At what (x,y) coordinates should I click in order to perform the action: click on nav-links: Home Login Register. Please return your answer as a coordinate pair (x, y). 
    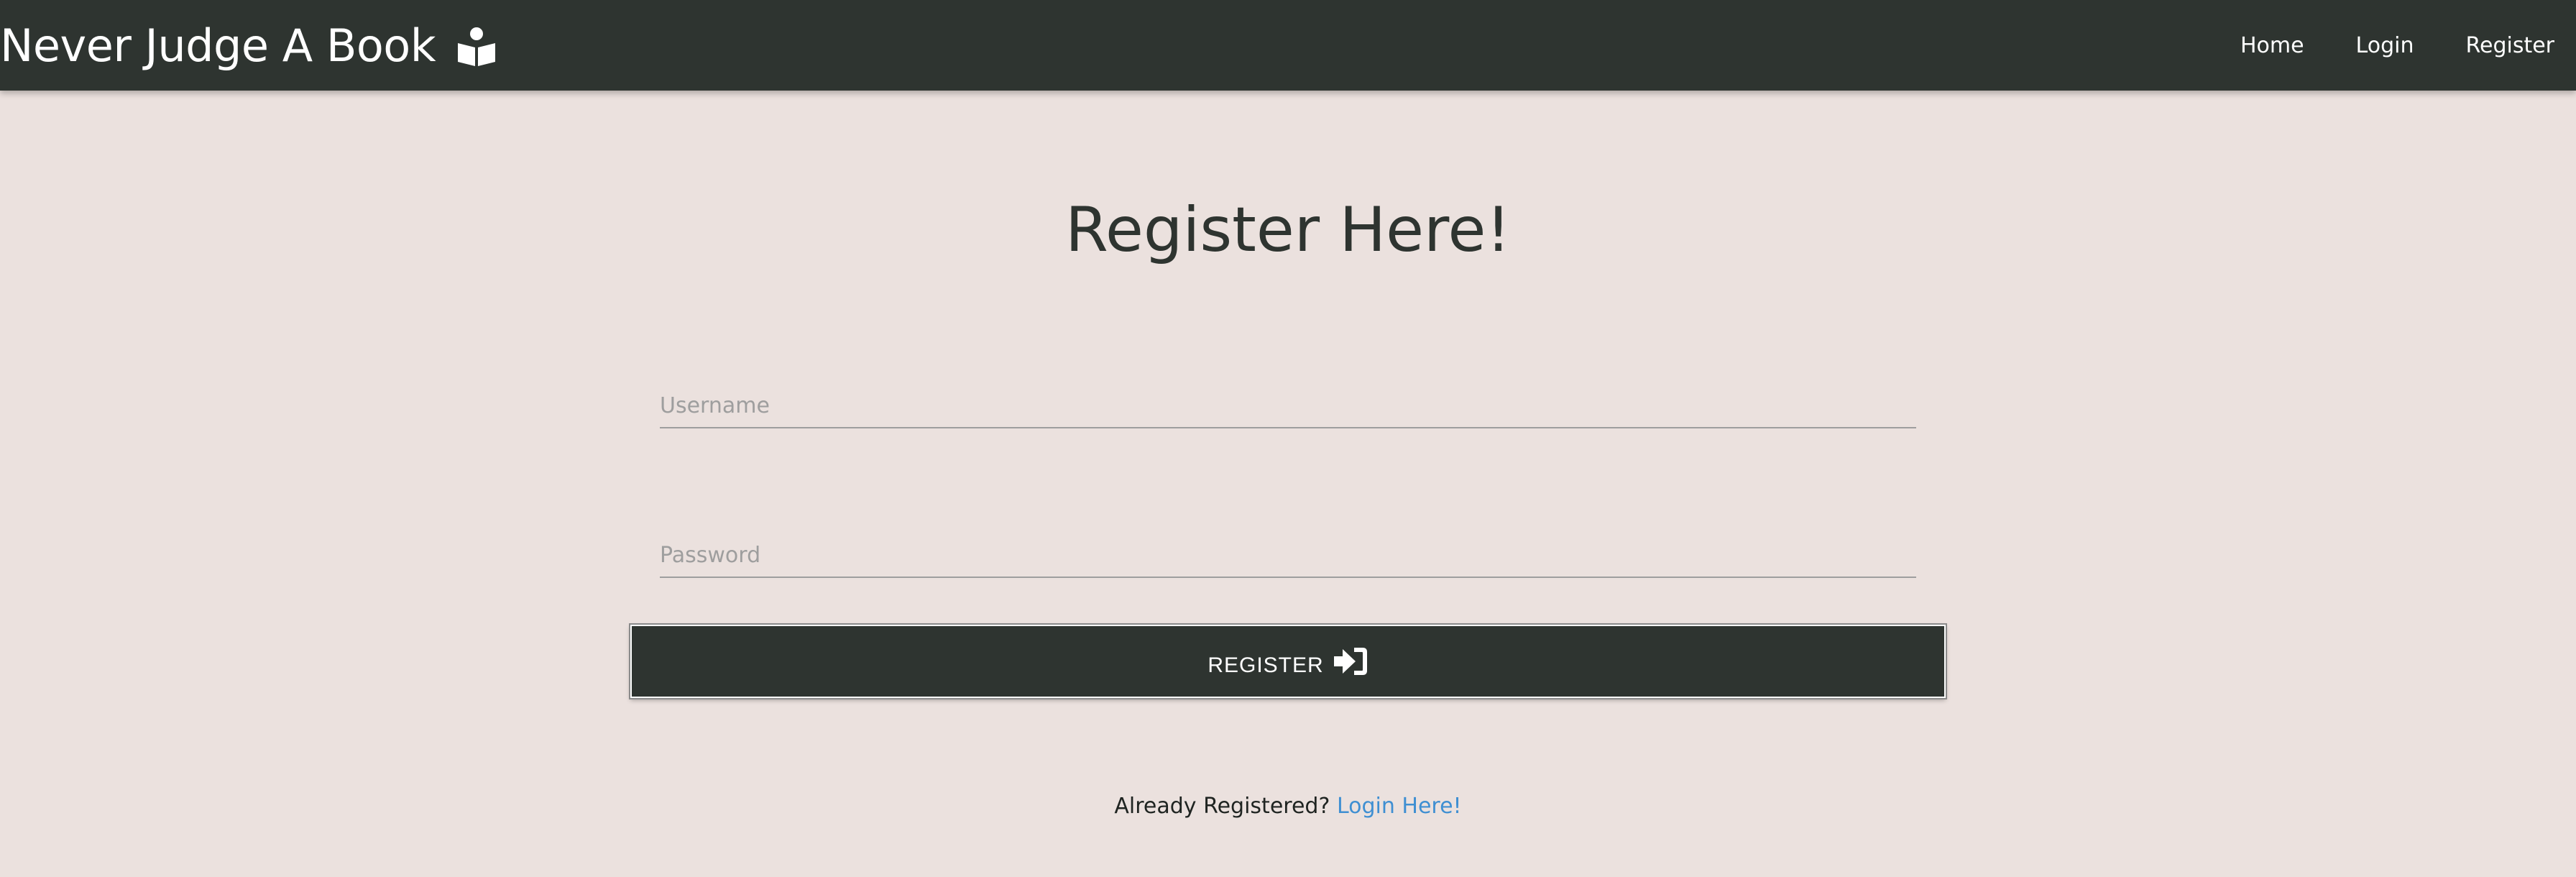
    Looking at the image, I should click on (2371, 46).